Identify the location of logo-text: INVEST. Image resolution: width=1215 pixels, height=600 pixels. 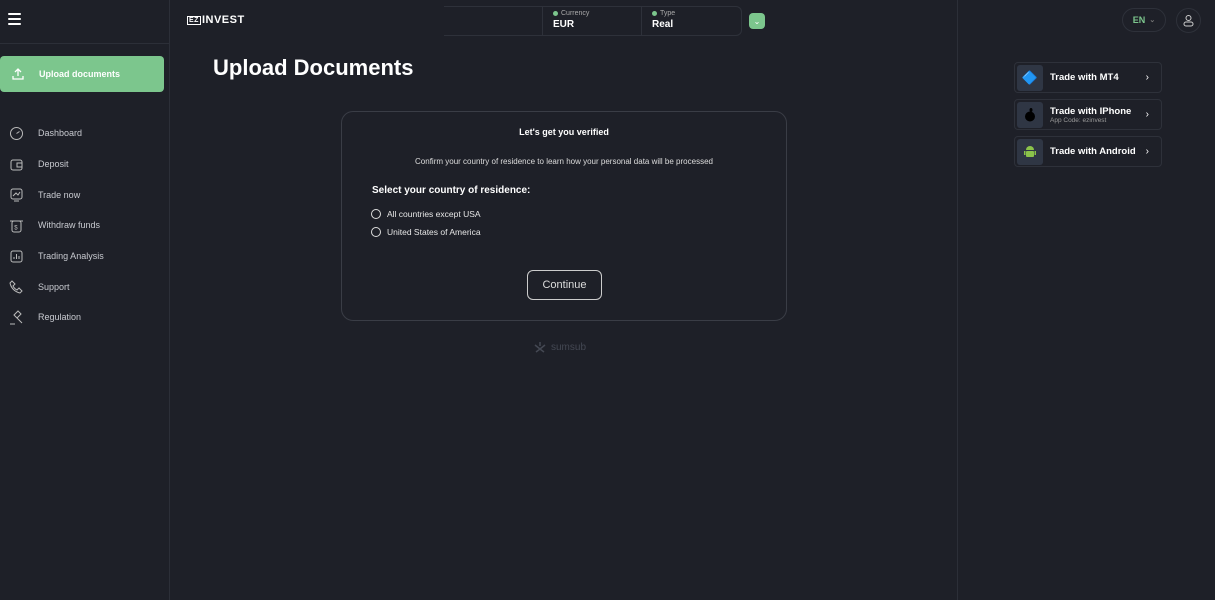
(223, 20).